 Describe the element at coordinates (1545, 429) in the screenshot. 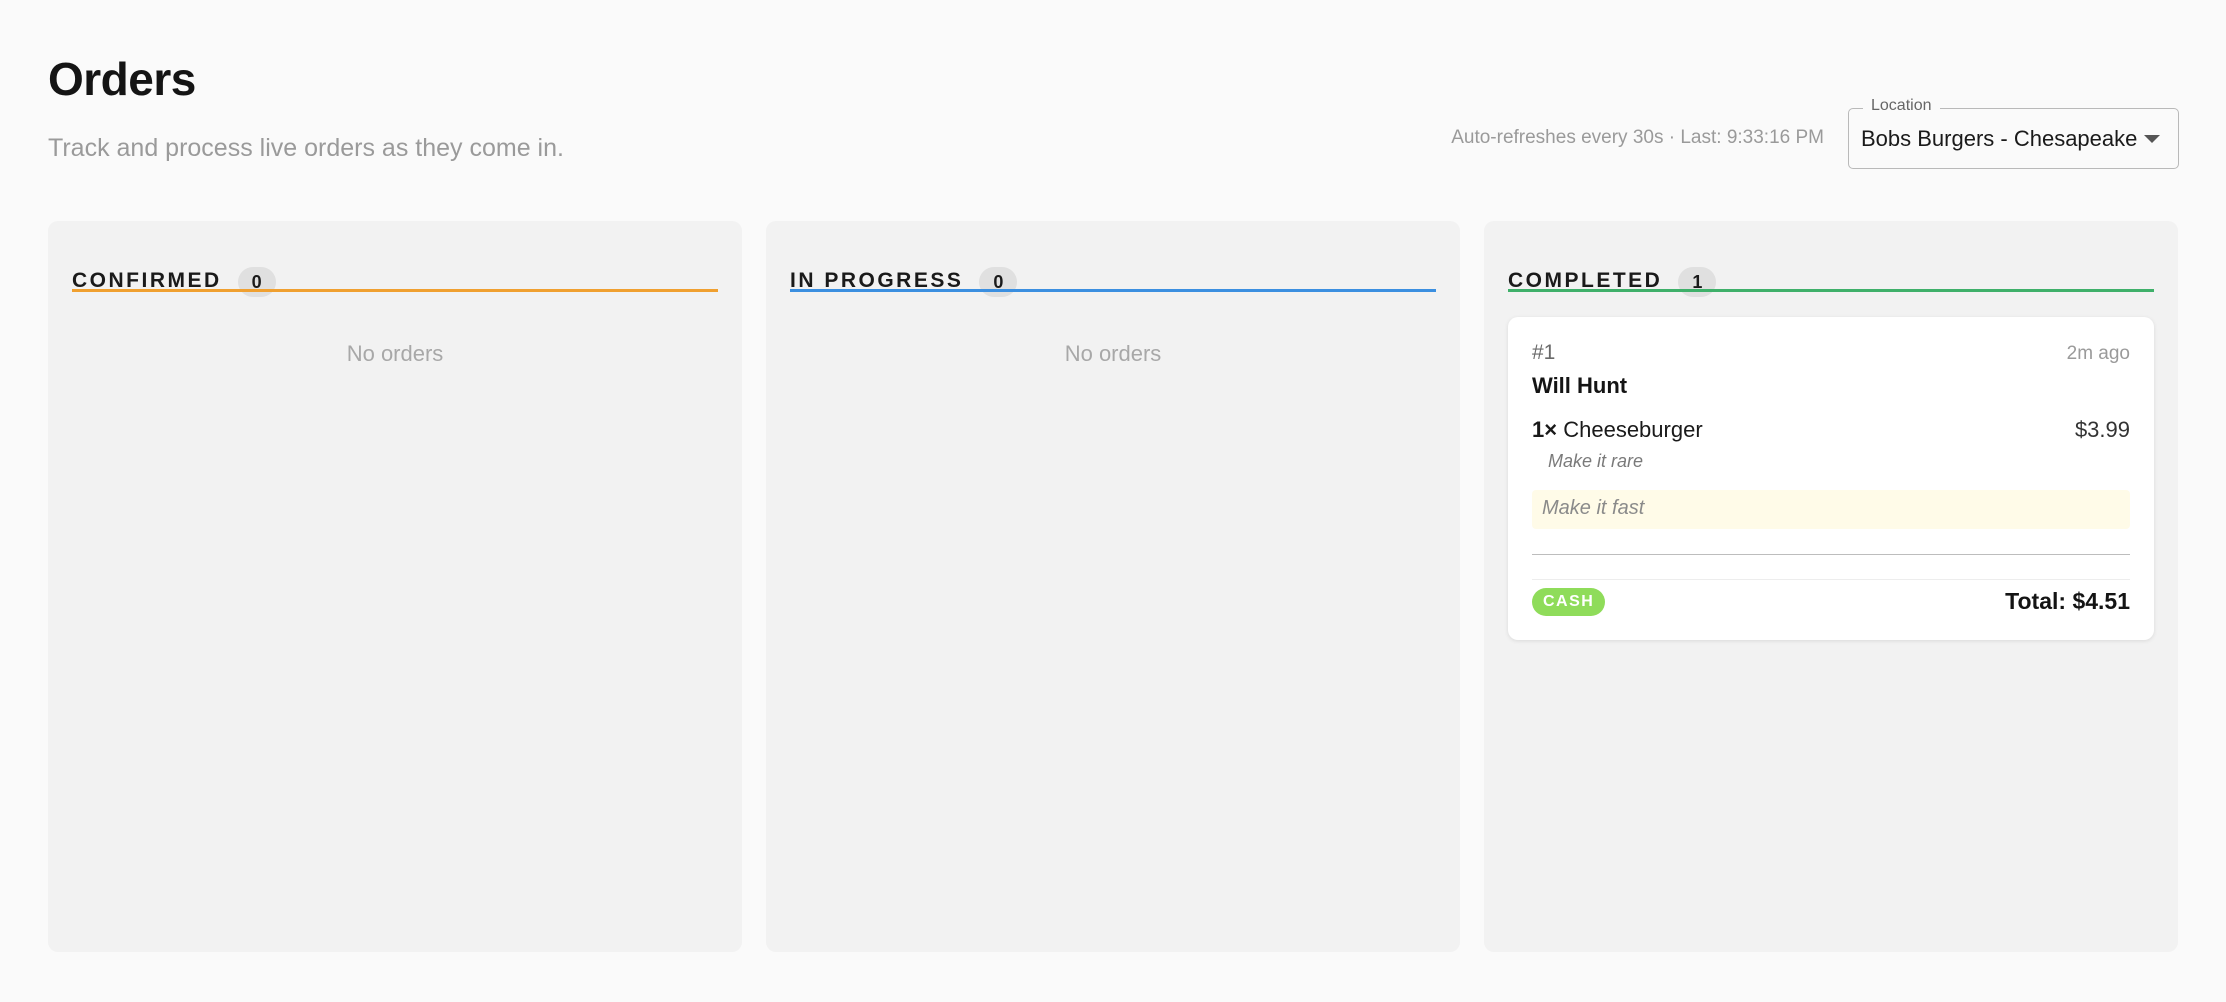

I see `item-quantity: 1×` at that location.